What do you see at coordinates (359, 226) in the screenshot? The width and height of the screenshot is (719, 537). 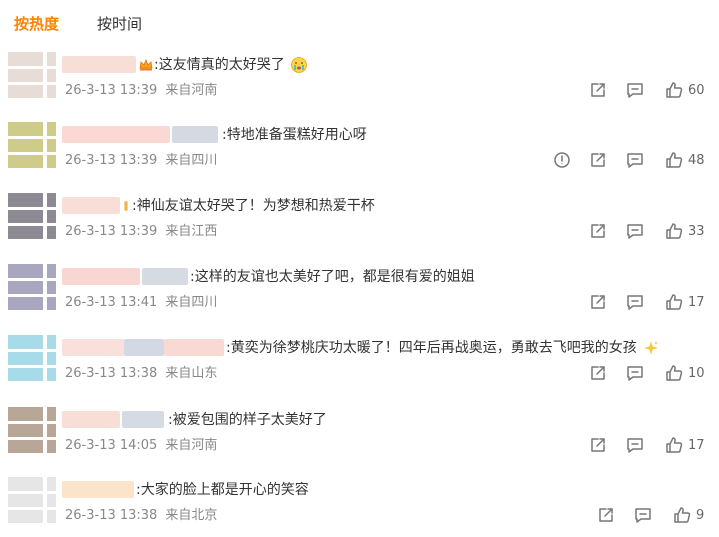 I see `comment-item: :神仙友谊太好哭了！为梦想和热爱干杯 26-3-13 13:39 来自江西 33` at bounding box center [359, 226].